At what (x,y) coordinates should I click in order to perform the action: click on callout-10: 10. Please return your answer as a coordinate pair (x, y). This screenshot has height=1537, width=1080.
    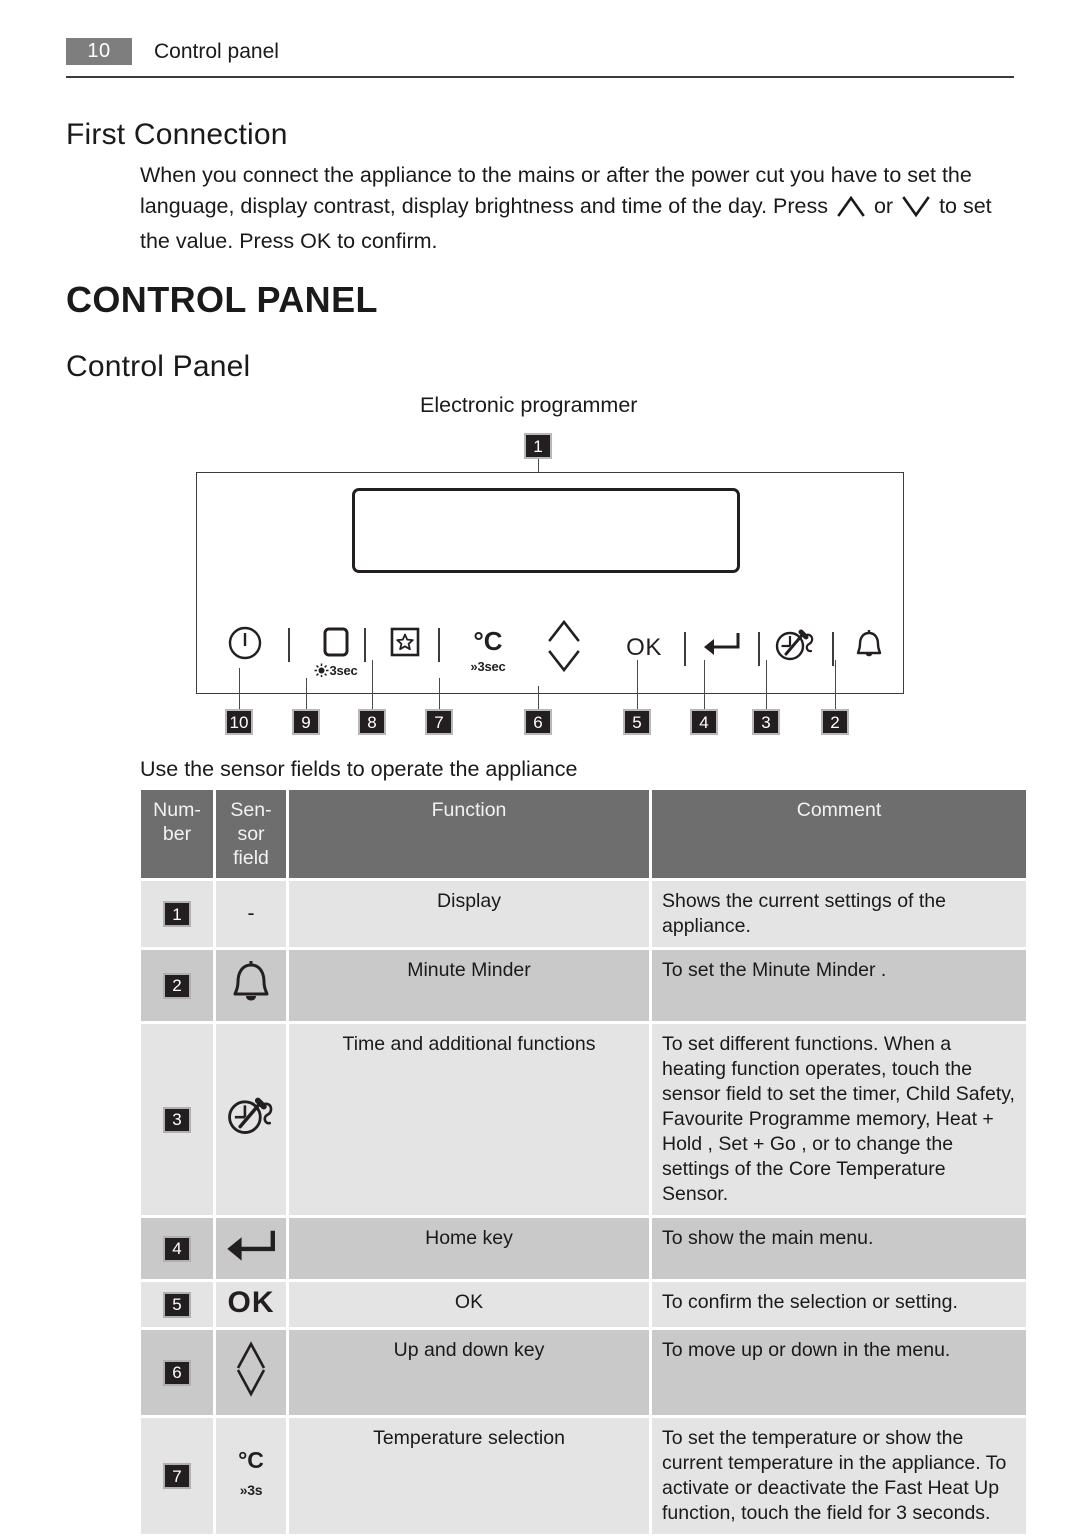
    Looking at the image, I should click on (239, 722).